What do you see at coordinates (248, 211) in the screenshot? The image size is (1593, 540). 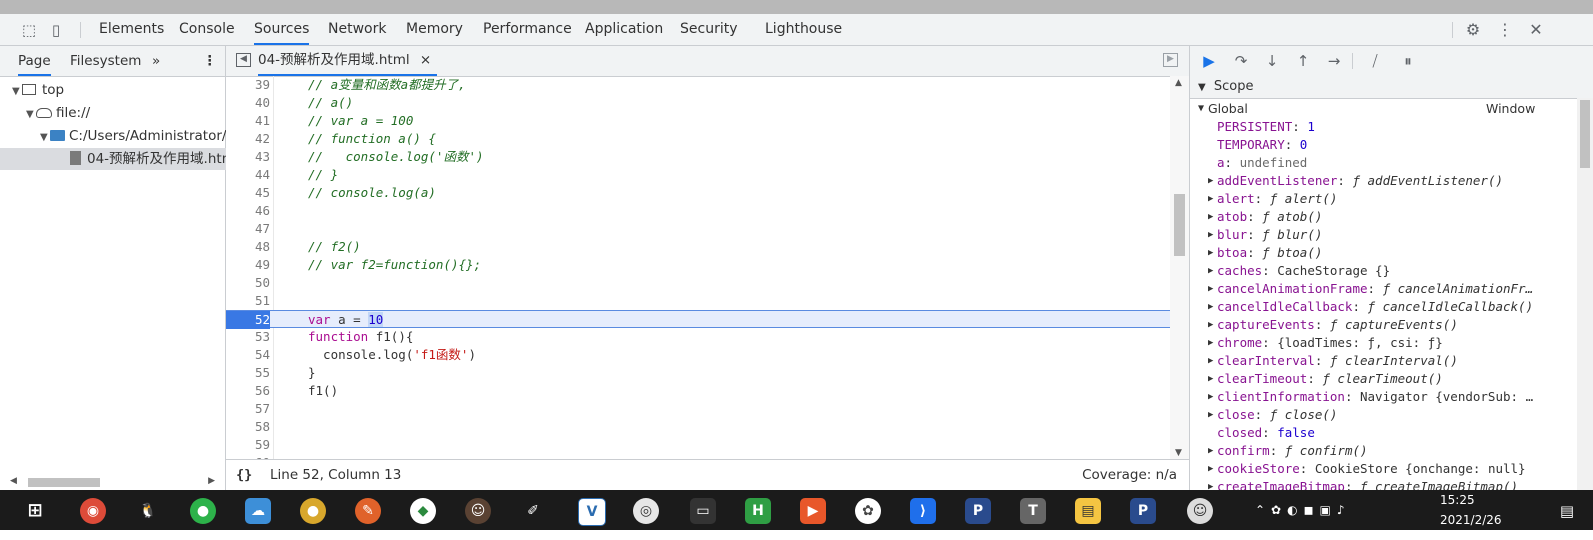 I see `line-number: 46` at bounding box center [248, 211].